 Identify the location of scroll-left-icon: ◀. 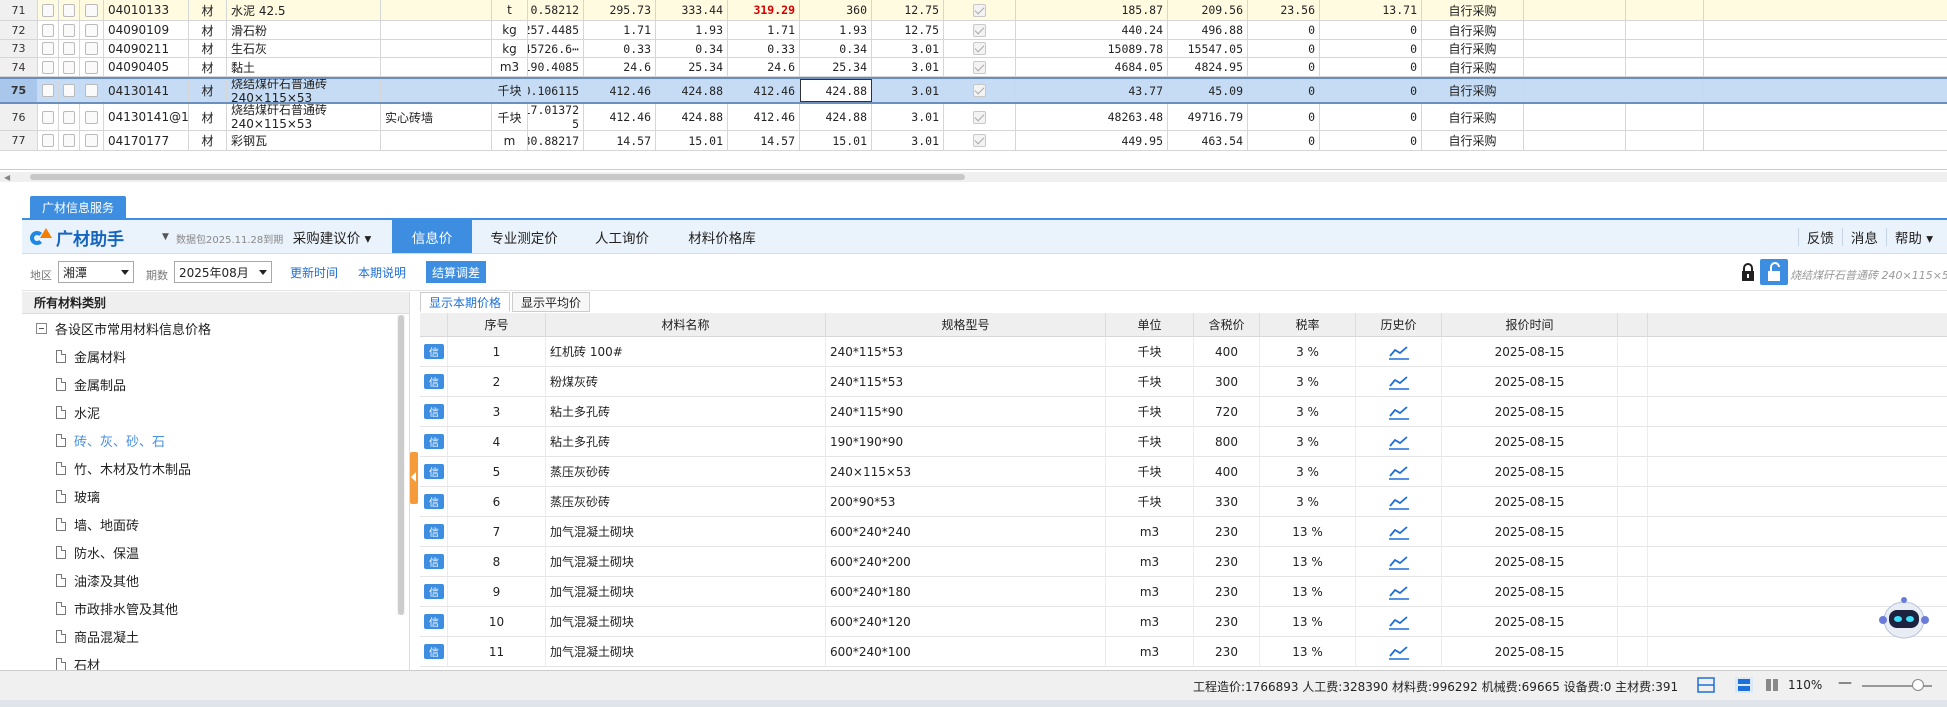
(7, 177).